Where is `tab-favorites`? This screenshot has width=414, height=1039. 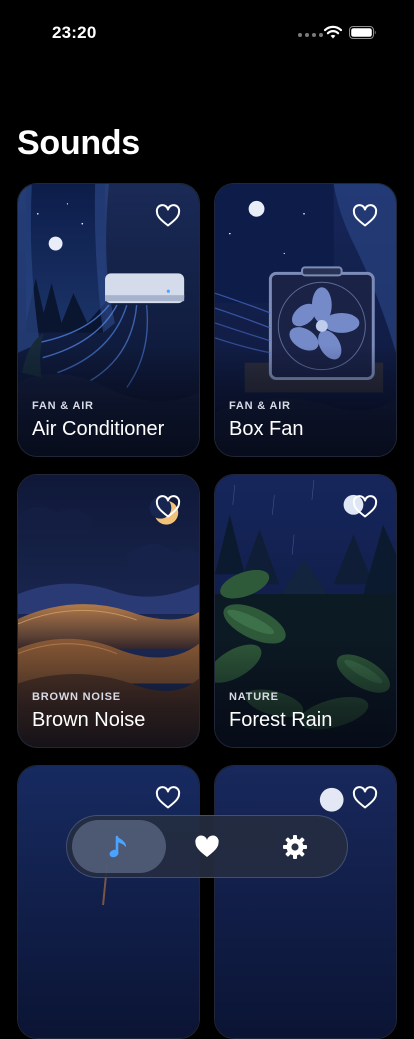
tab-favorites is located at coordinates (207, 846).